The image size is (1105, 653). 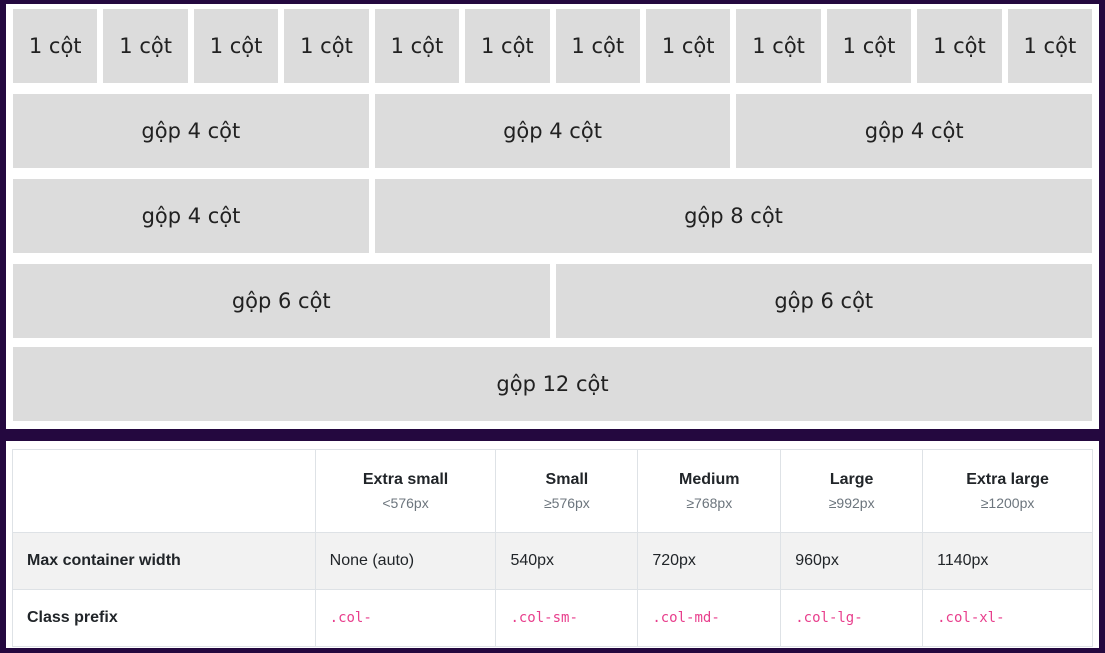 I want to click on class-prefix-code: .col-md-, so click(x=686, y=618).